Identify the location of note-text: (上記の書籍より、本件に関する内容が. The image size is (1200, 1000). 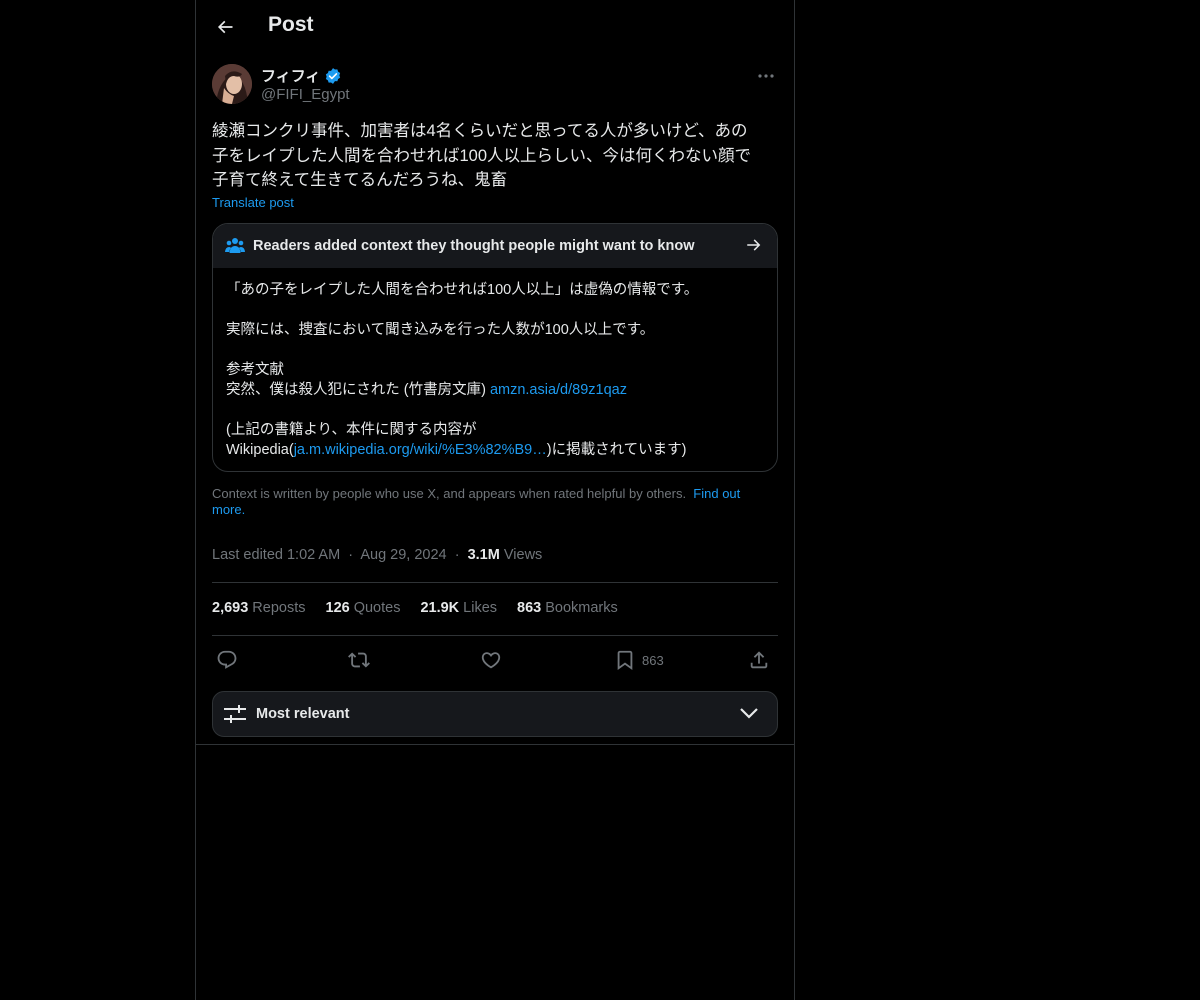
(351, 430).